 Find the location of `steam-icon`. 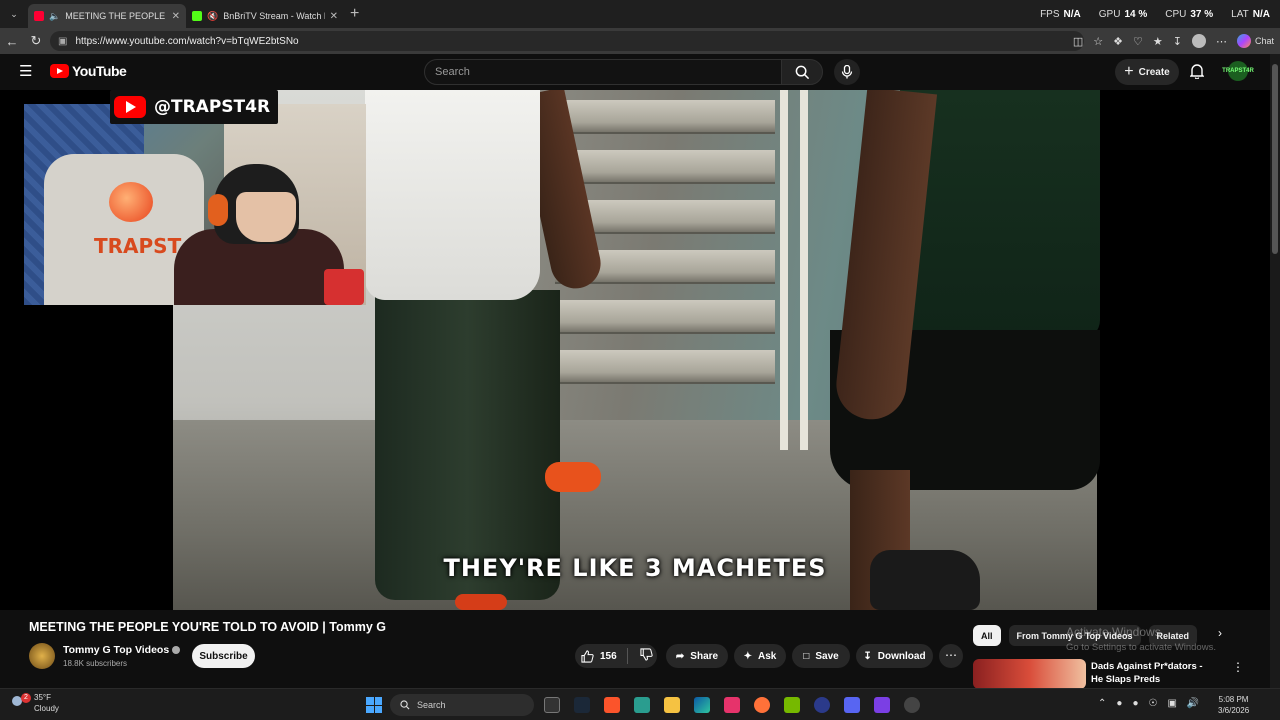

steam-icon is located at coordinates (582, 705).